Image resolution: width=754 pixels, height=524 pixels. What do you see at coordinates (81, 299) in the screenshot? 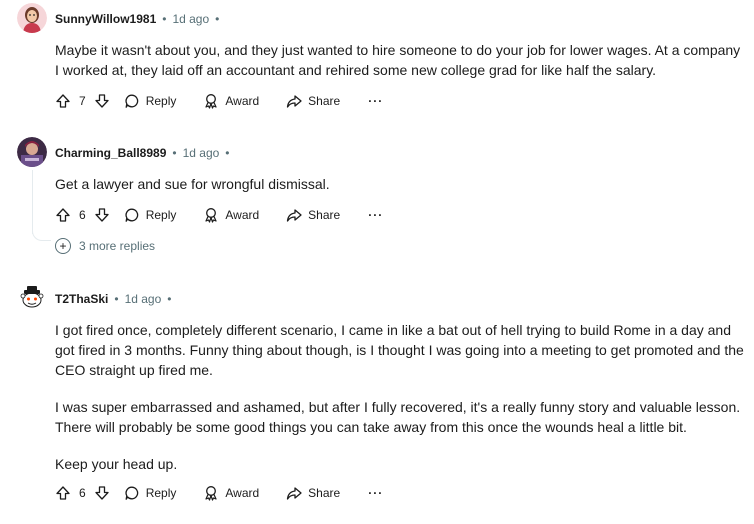
I see `author-name: T2ThaSki` at bounding box center [81, 299].